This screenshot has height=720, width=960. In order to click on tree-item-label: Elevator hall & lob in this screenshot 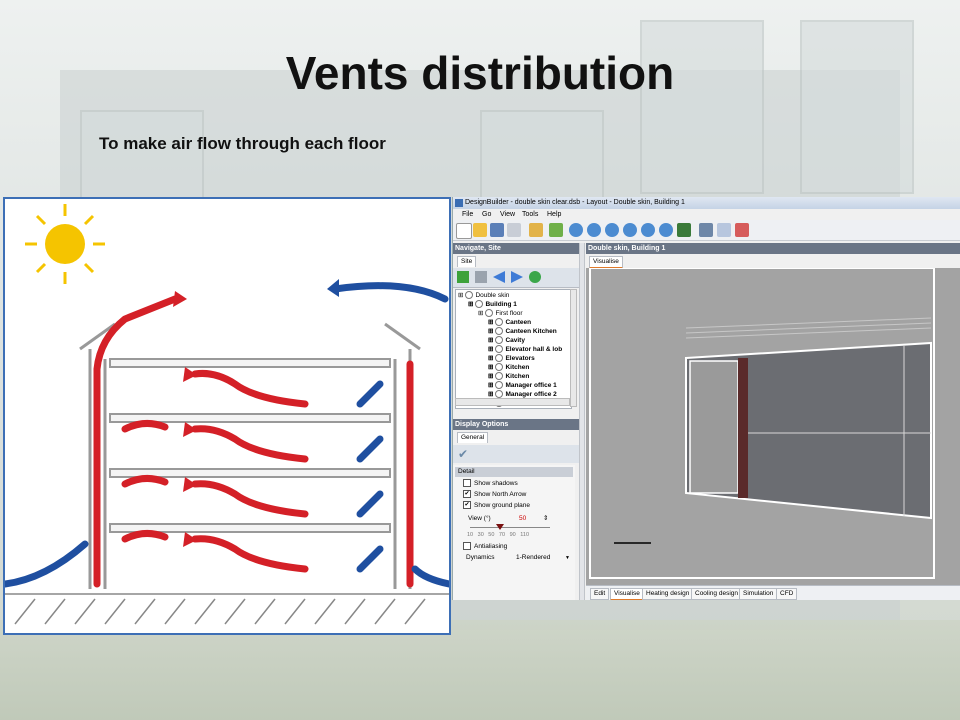, I will do `click(534, 349)`.